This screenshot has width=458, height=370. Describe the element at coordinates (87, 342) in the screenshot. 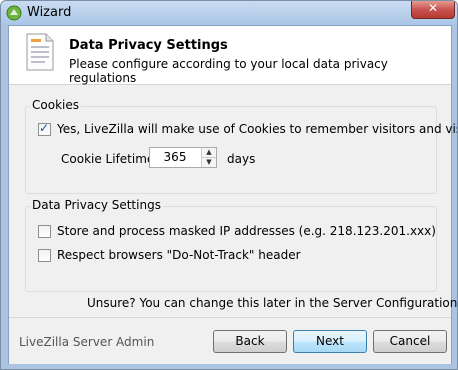

I see `app-label: LiveZilla Server Admin` at that location.